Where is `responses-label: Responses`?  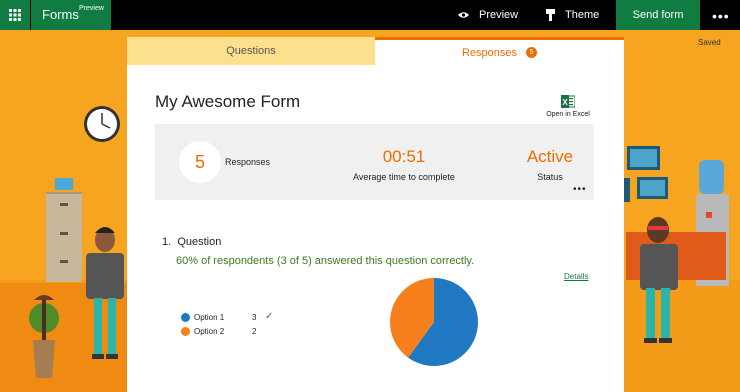
responses-label: Responses is located at coordinates (248, 162).